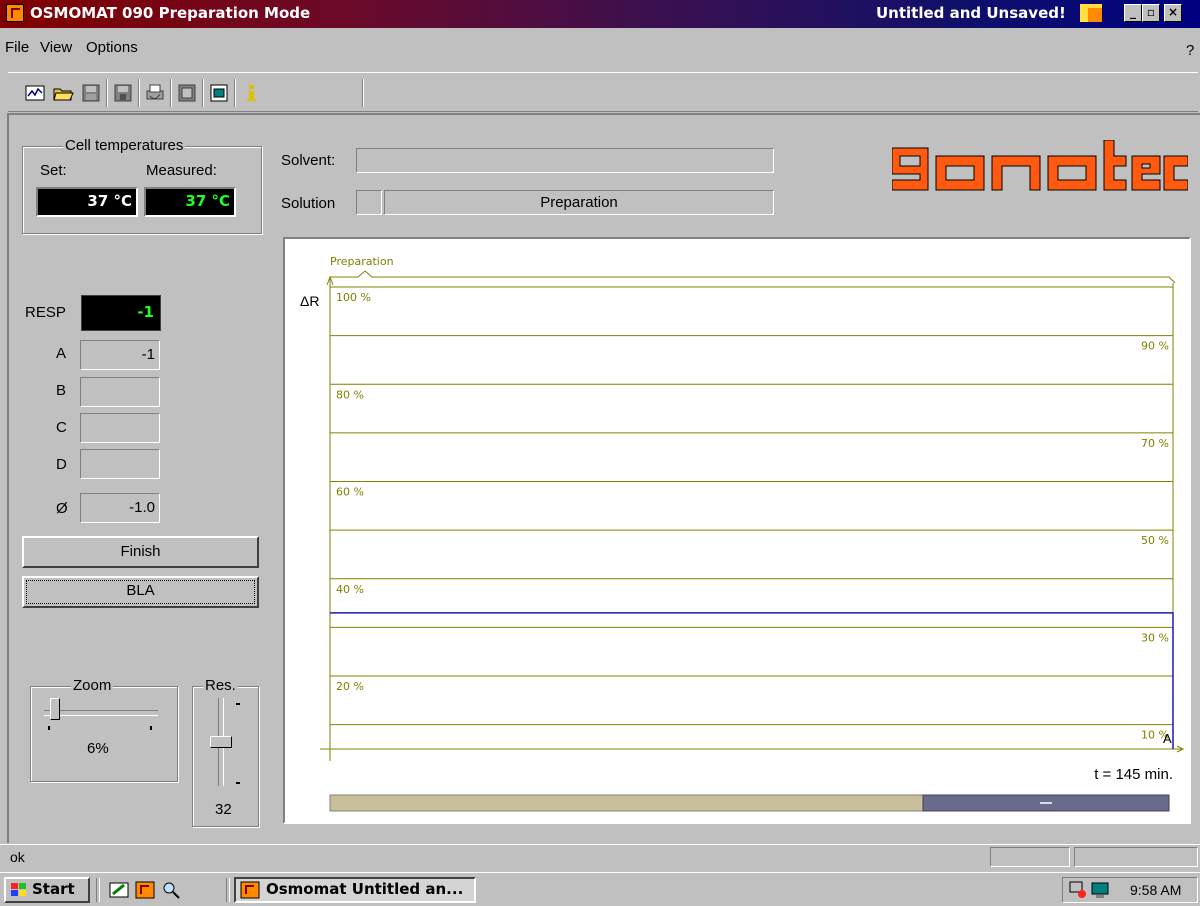 This screenshot has width=1200, height=906. Describe the element at coordinates (119, 890) in the screenshot. I see `quick-launch-desktop-icon` at that location.